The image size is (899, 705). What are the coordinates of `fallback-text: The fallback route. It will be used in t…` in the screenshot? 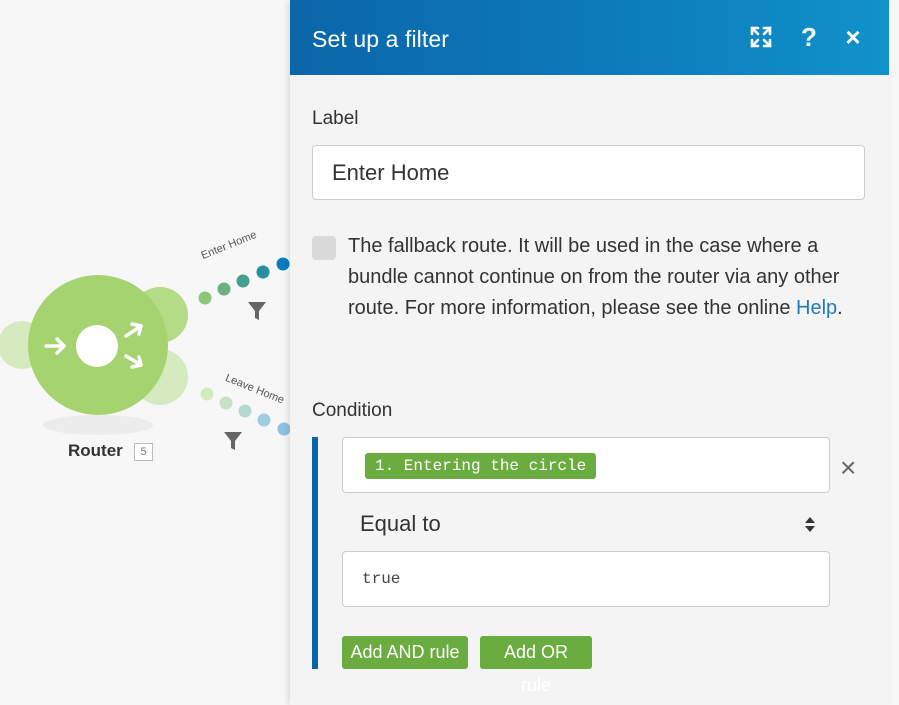 It's located at (594, 277).